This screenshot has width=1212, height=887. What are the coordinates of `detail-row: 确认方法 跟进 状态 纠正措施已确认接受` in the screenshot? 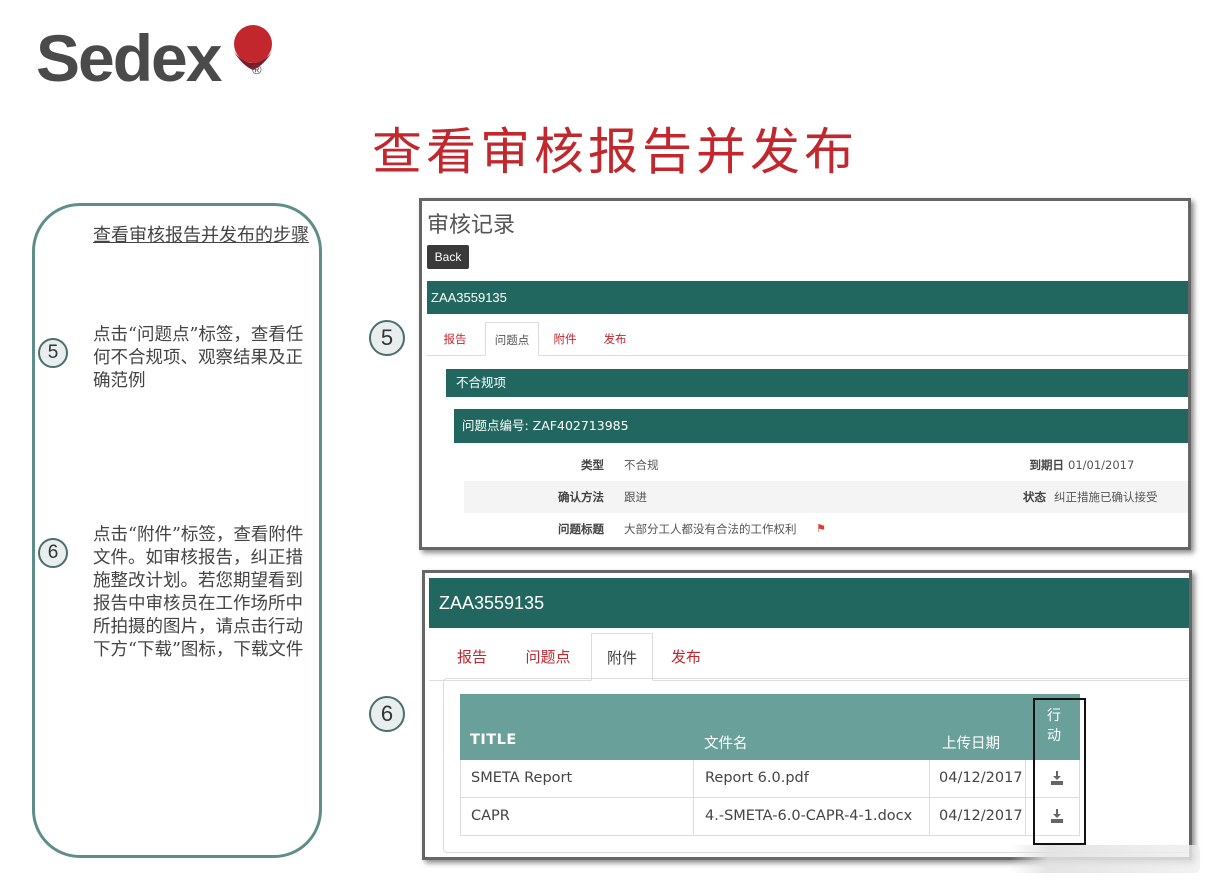 It's located at (826, 497).